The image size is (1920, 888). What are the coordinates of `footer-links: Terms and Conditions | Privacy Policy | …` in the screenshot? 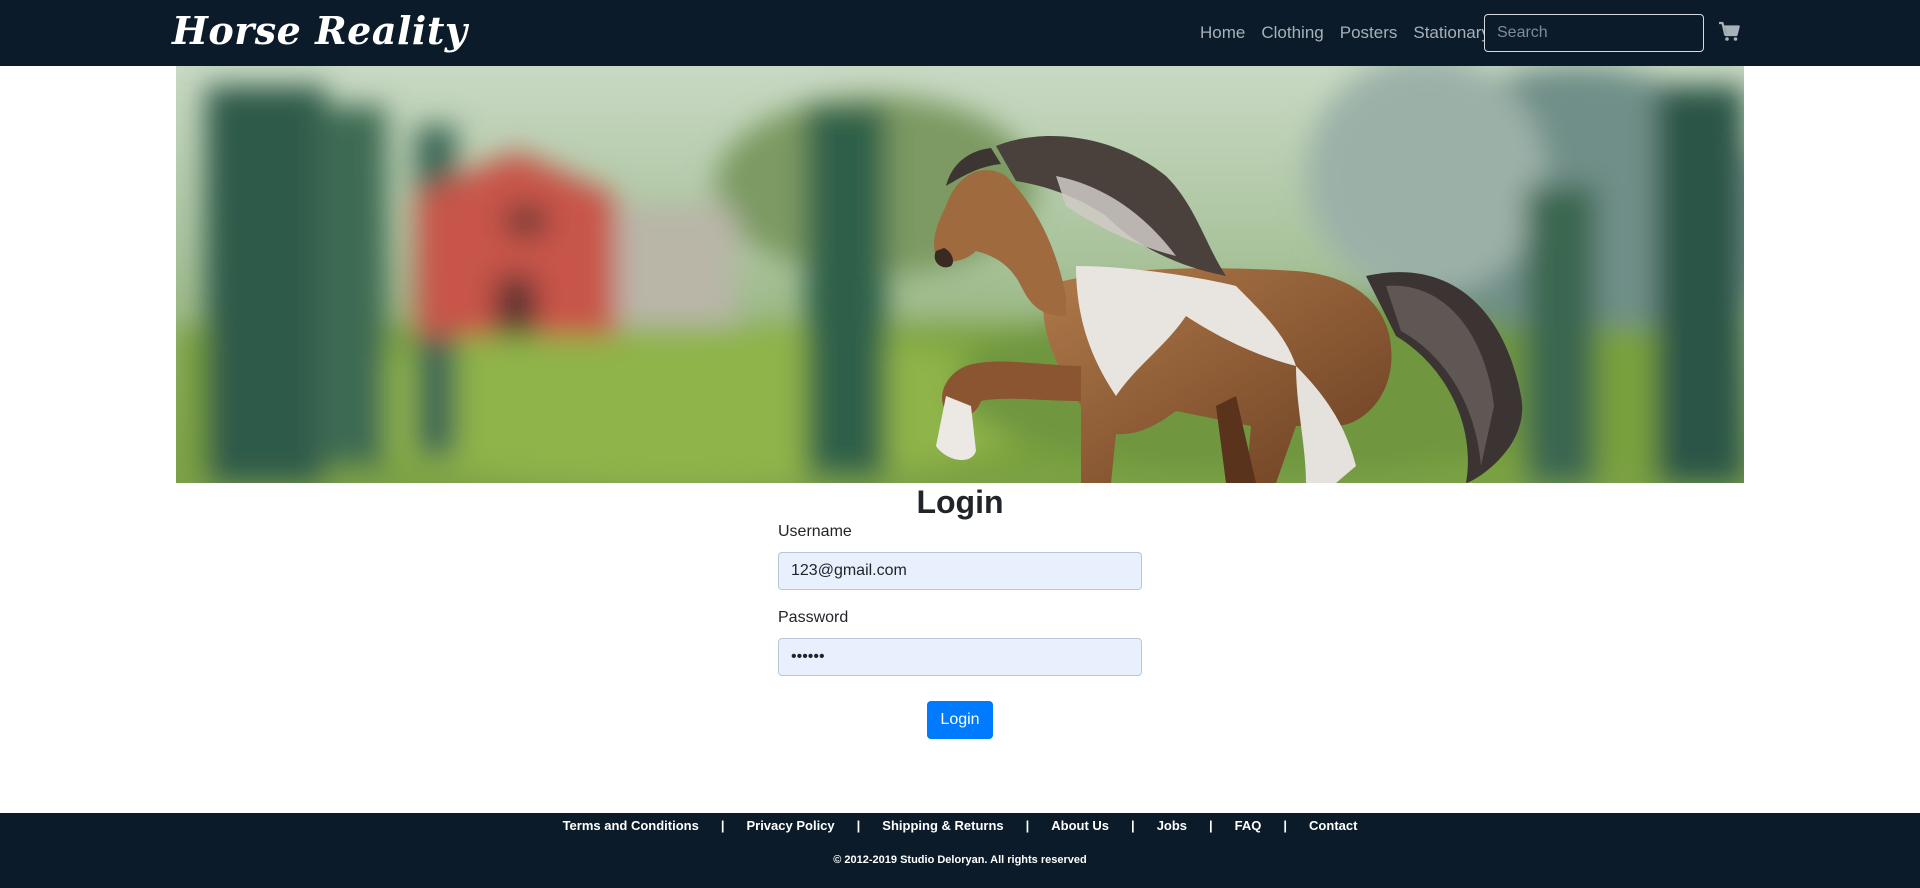 It's located at (960, 825).